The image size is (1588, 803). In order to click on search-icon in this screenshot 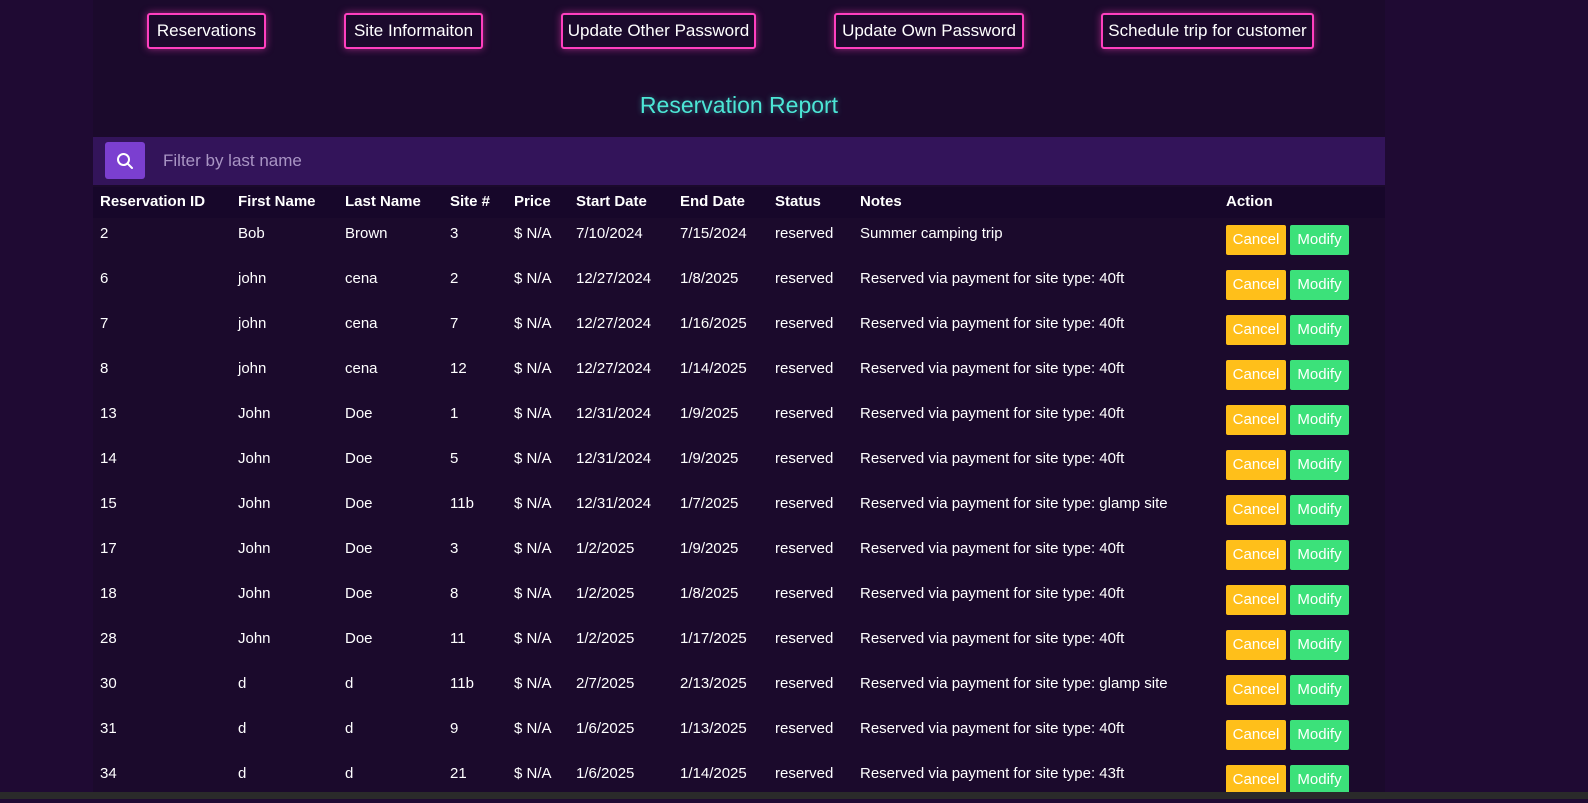, I will do `click(125, 161)`.